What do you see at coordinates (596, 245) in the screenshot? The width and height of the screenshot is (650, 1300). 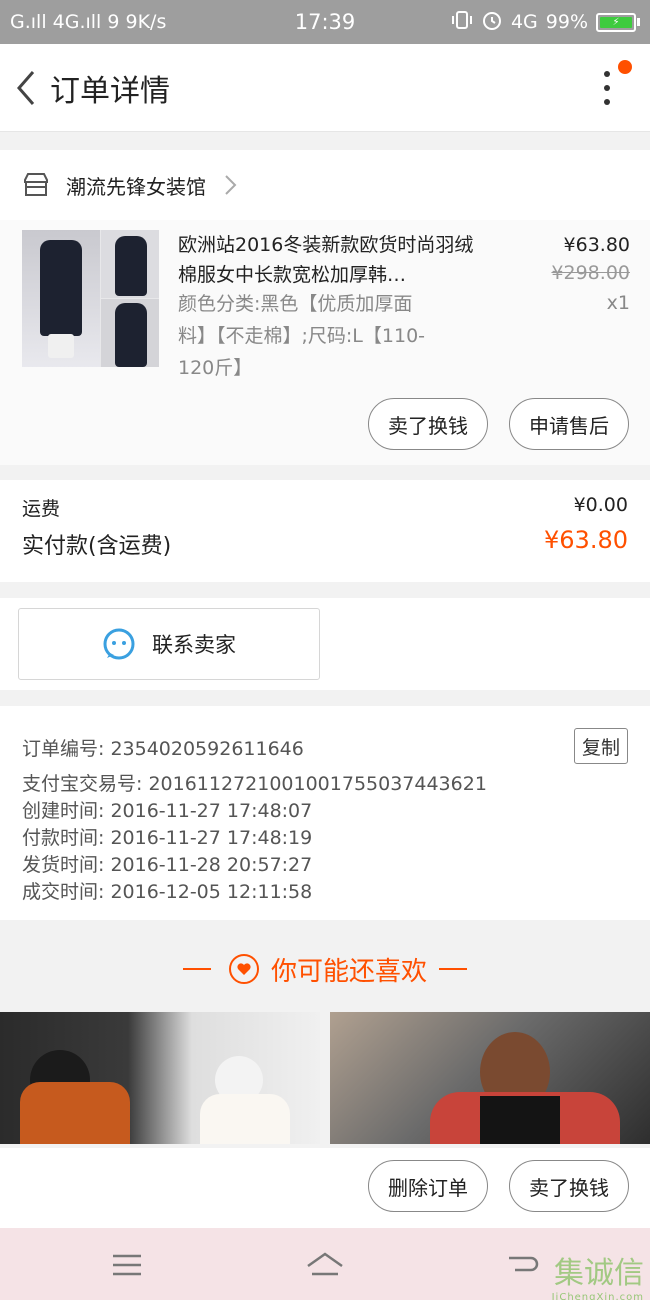 I see `product-price: ¥63.80` at bounding box center [596, 245].